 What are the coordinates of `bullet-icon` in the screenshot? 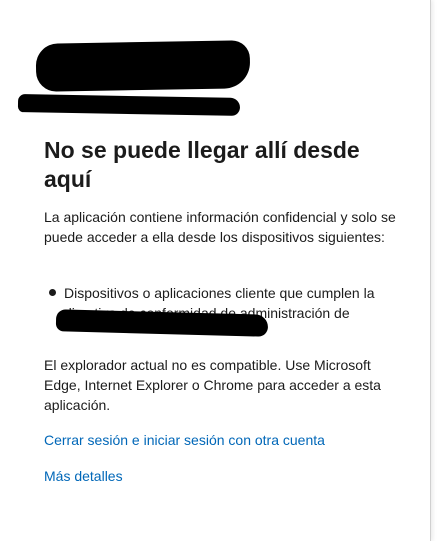 It's located at (52, 292).